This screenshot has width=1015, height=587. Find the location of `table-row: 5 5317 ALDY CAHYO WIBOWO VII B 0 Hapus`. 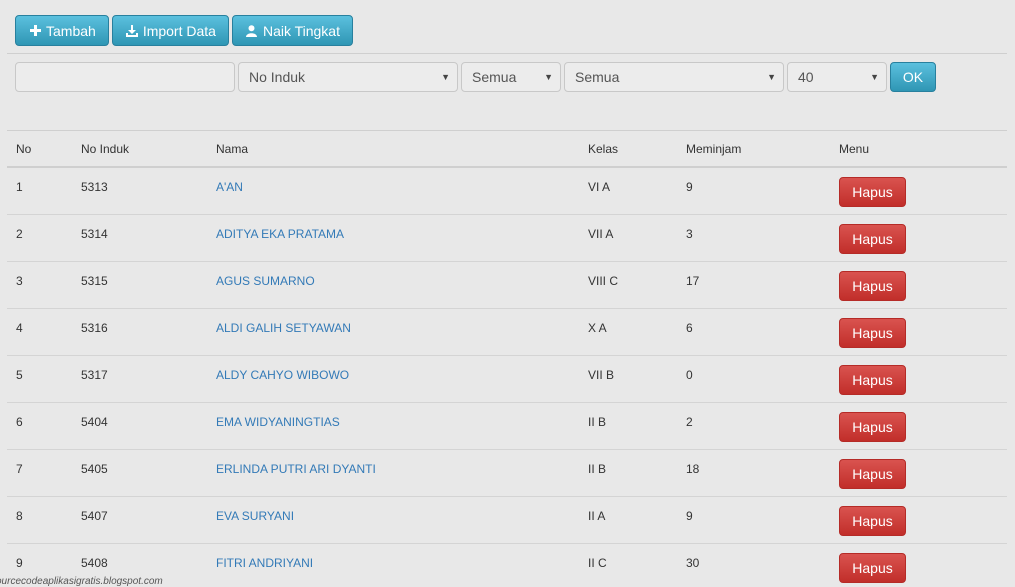

table-row: 5 5317 ALDY CAHYO WIBOWO VII B 0 Hapus is located at coordinates (507, 379).